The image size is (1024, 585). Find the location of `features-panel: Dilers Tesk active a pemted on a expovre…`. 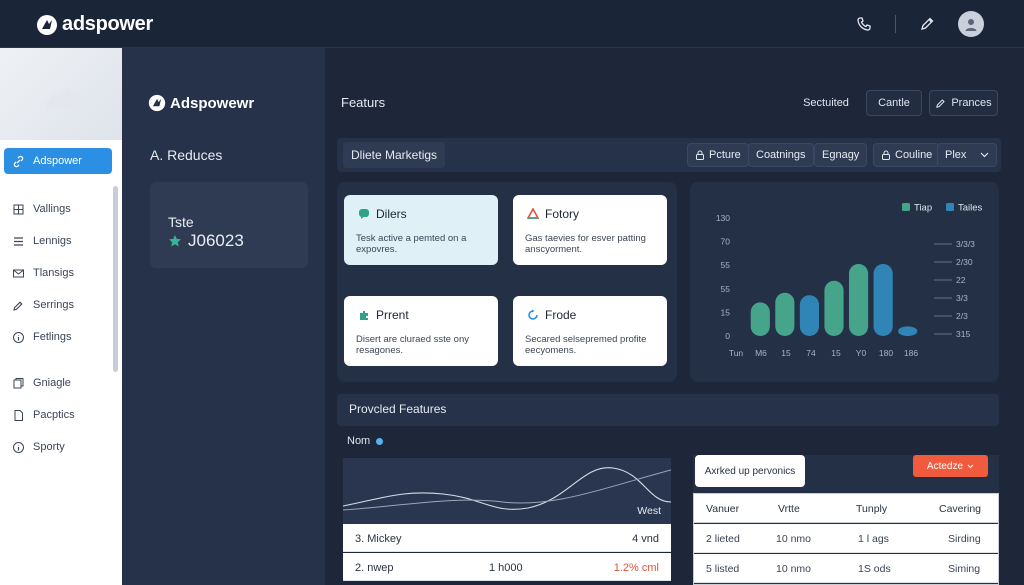

features-panel: Dilers Tesk active a pemted on a expovre… is located at coordinates (507, 282).